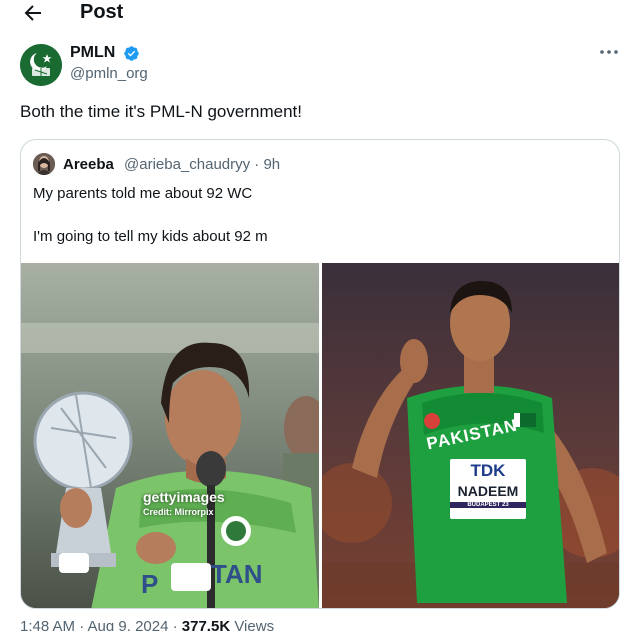 The height and width of the screenshot is (631, 640). I want to click on avatar, so click(41, 65).